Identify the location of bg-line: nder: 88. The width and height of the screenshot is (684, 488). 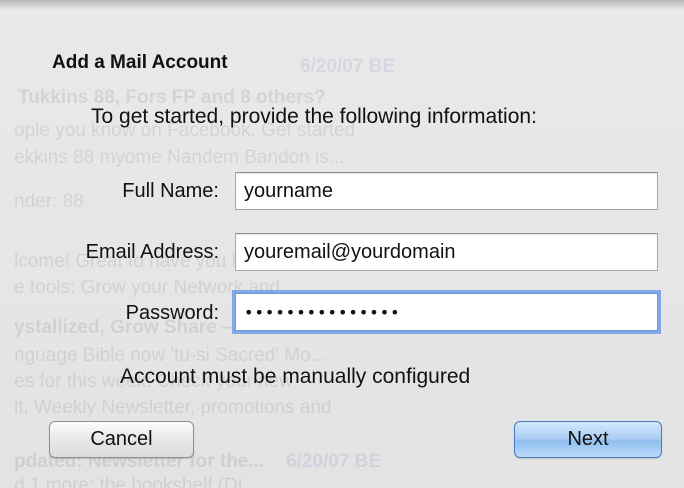
(49, 201).